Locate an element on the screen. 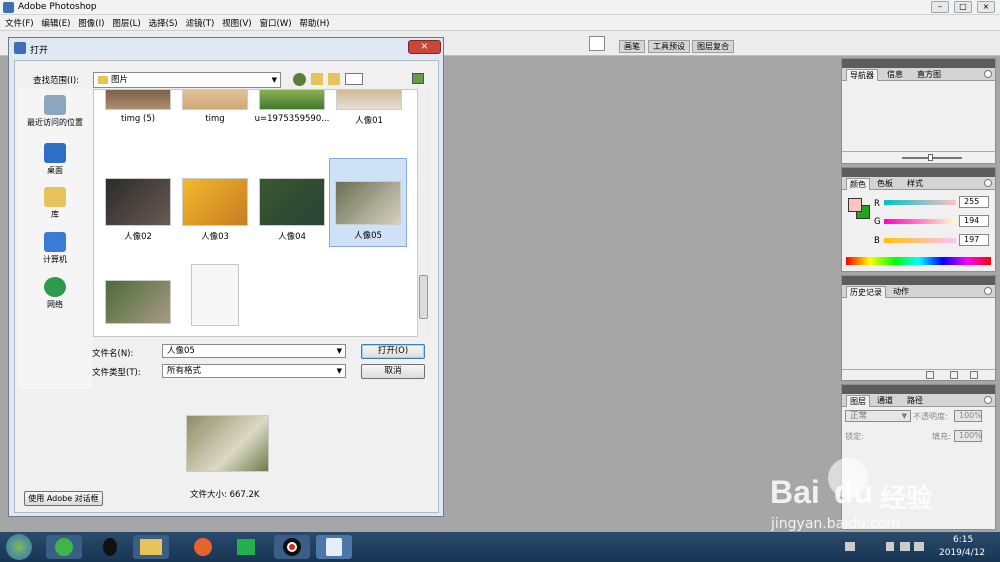 The image size is (1000, 562). filetype-select: 所有格式 ▼ is located at coordinates (254, 371).